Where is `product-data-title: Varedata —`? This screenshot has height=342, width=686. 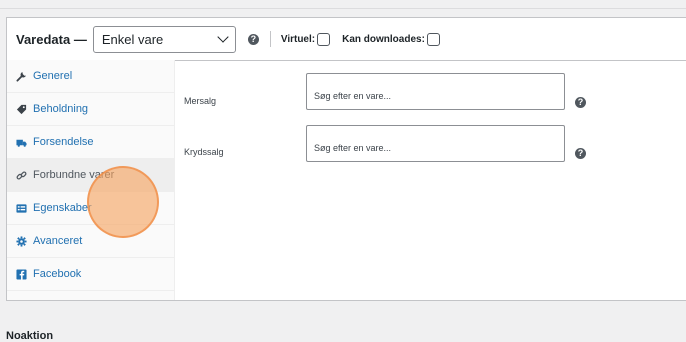 product-data-title: Varedata — is located at coordinates (51, 39).